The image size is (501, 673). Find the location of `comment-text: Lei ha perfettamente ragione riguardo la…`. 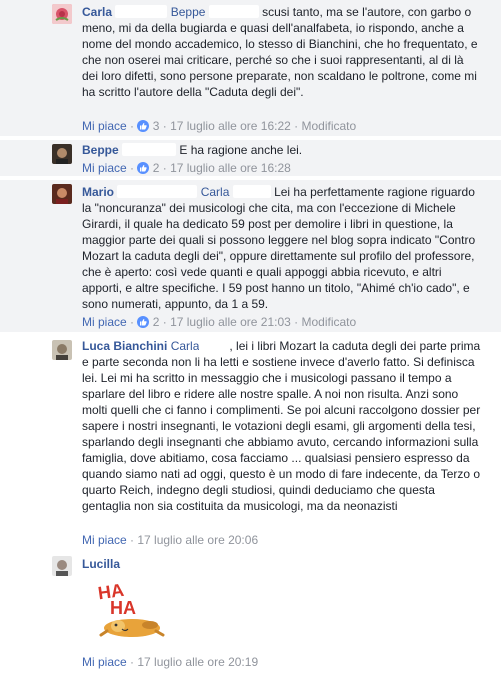

comment-text: Lei ha perfettamente ragione riguardo la… is located at coordinates (279, 248).